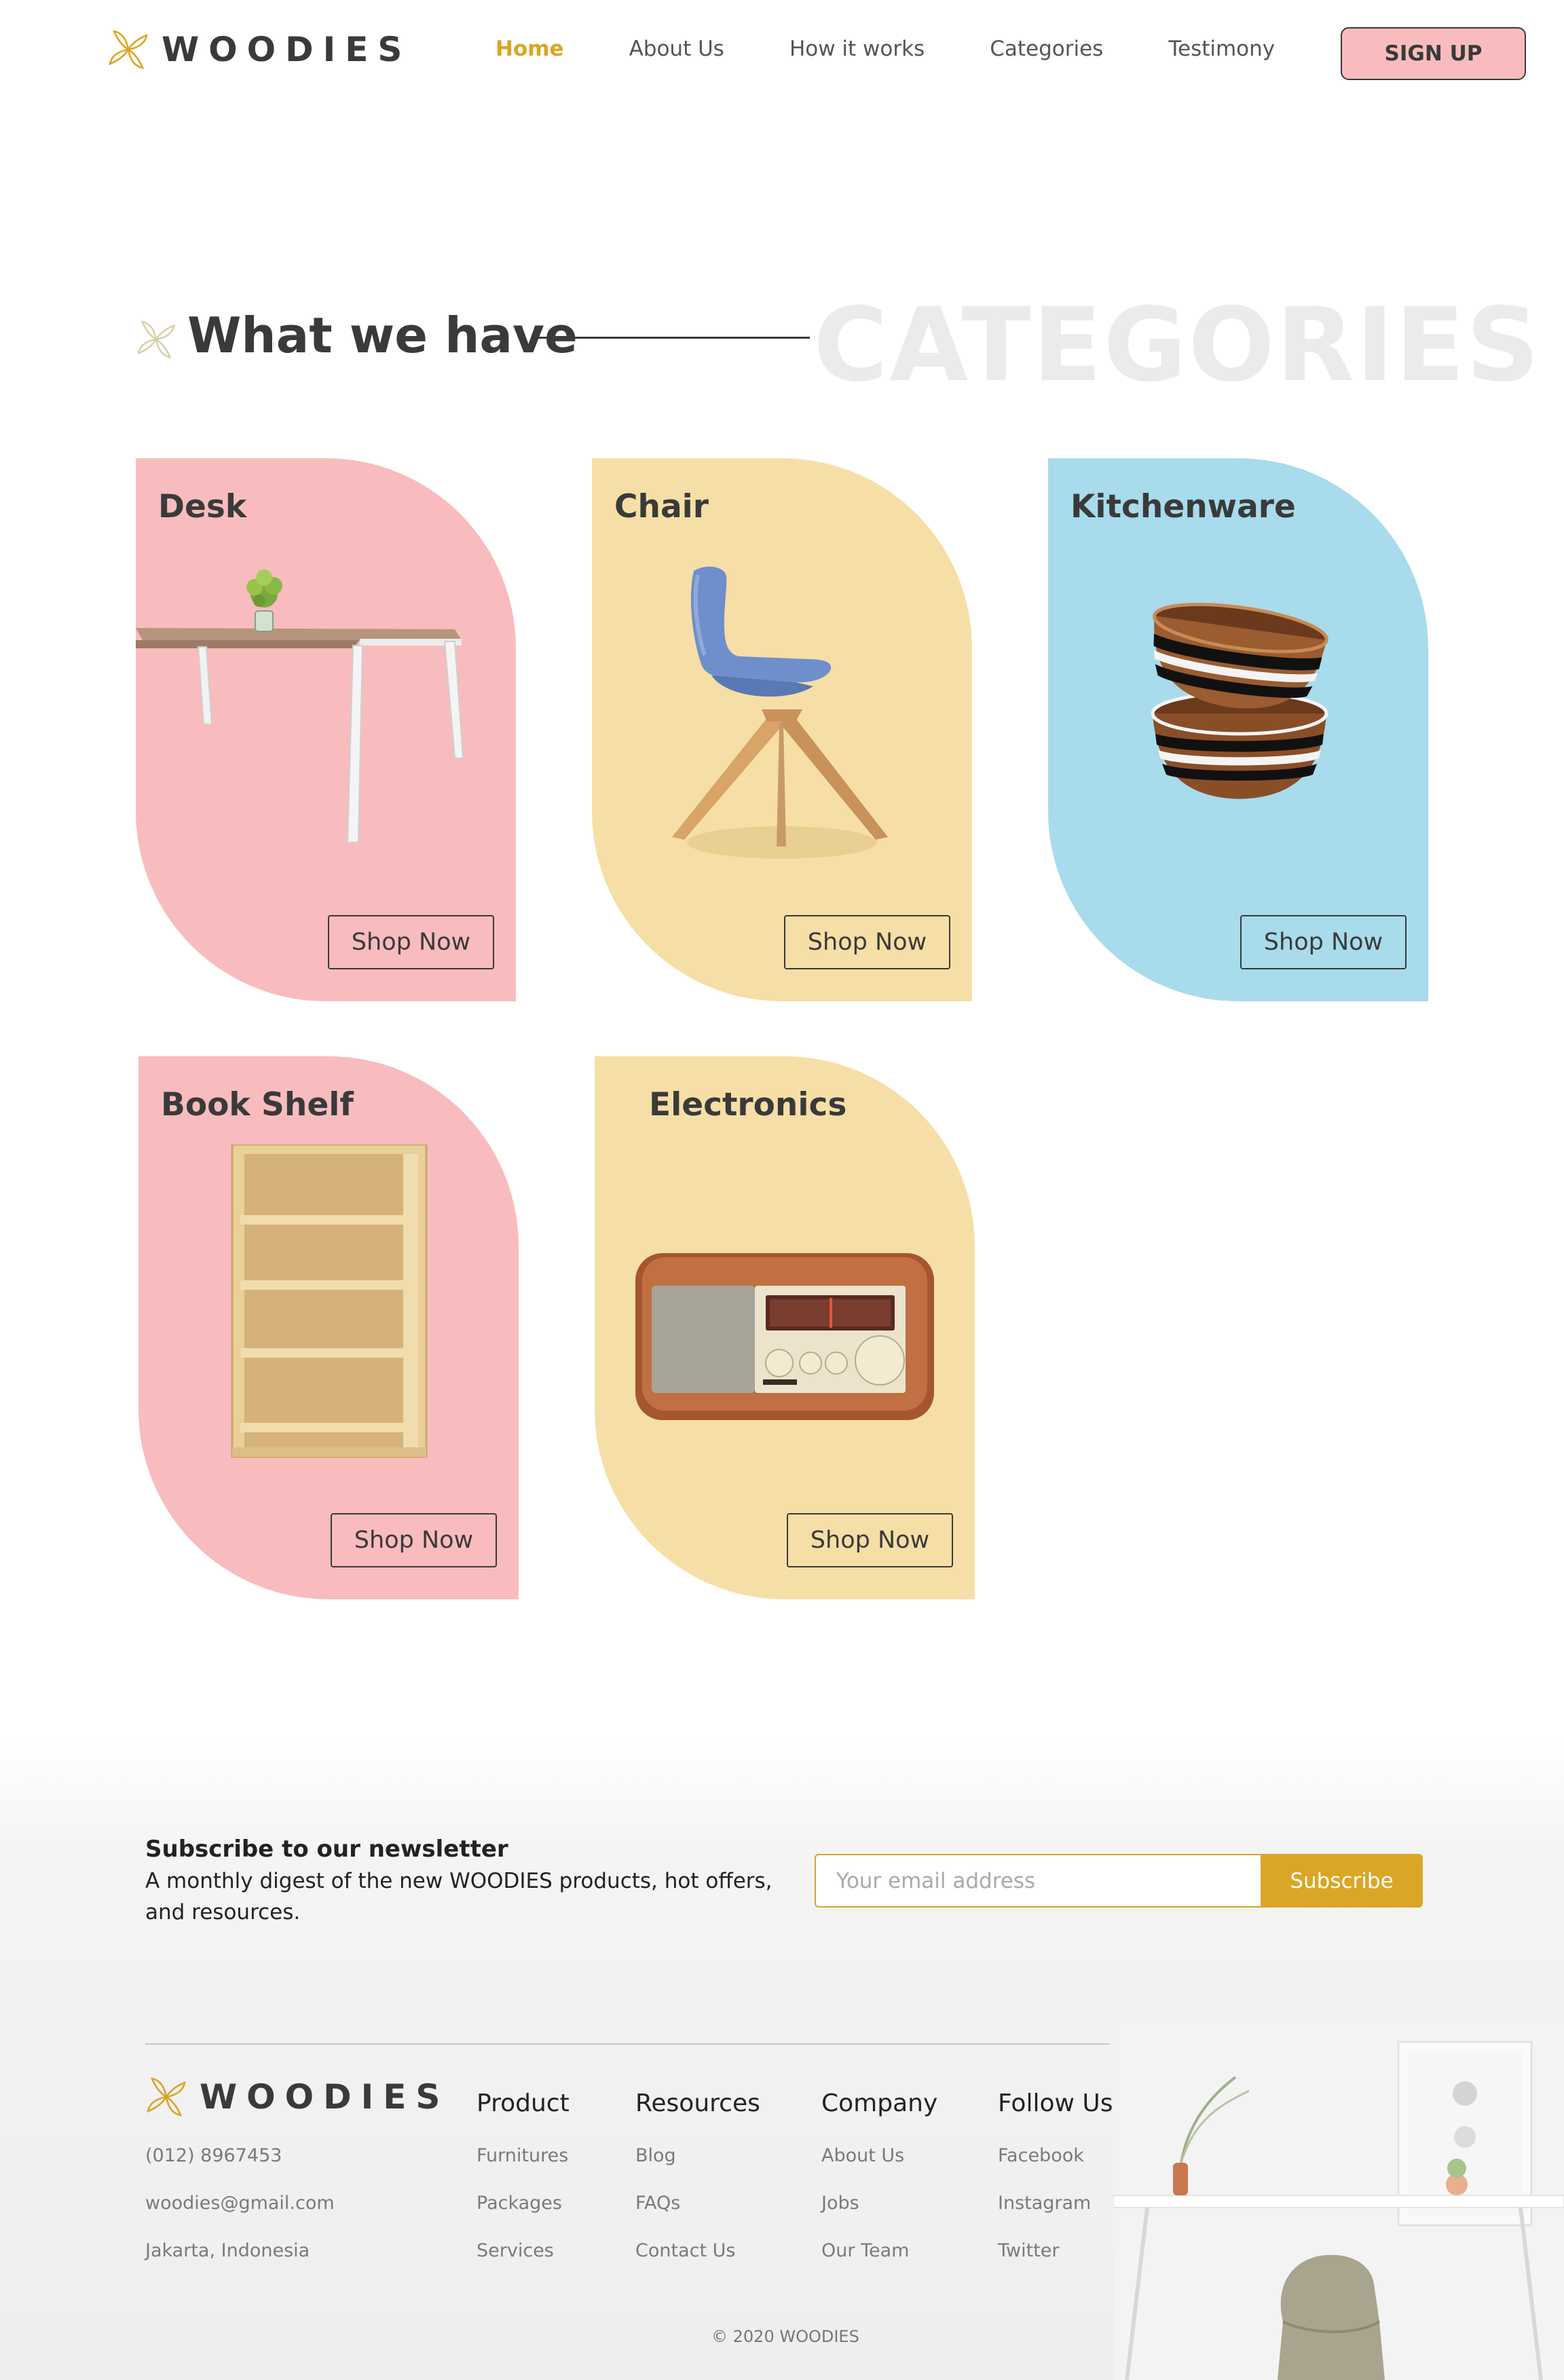 The height and width of the screenshot is (2380, 1564). What do you see at coordinates (300, 706) in the screenshot?
I see `desk-image` at bounding box center [300, 706].